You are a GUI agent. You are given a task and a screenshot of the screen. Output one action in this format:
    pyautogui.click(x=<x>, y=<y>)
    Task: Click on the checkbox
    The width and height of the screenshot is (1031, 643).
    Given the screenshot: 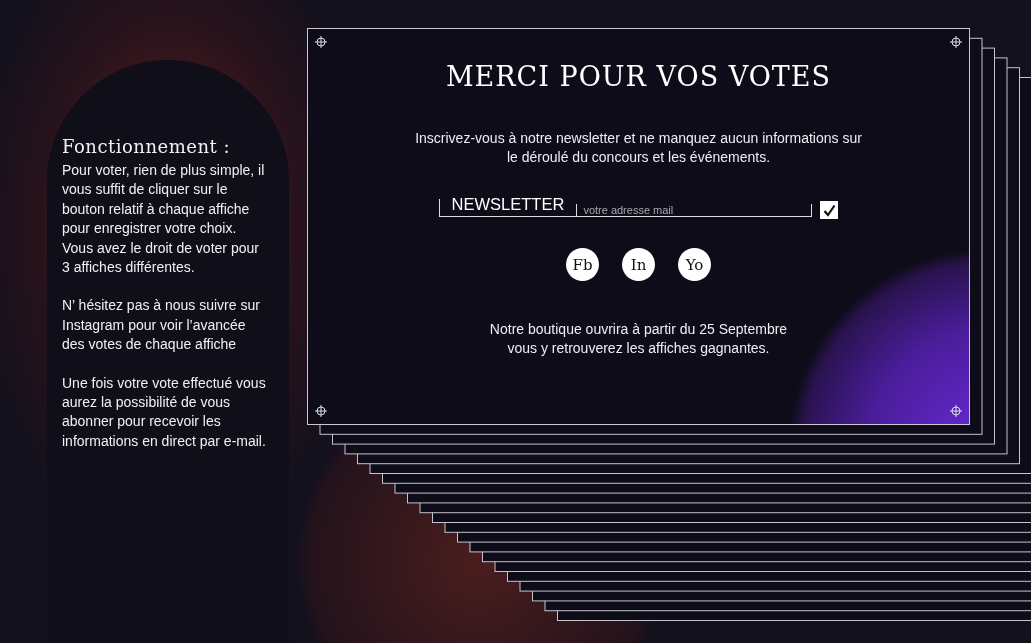 What is the action you would take?
    pyautogui.click(x=829, y=210)
    